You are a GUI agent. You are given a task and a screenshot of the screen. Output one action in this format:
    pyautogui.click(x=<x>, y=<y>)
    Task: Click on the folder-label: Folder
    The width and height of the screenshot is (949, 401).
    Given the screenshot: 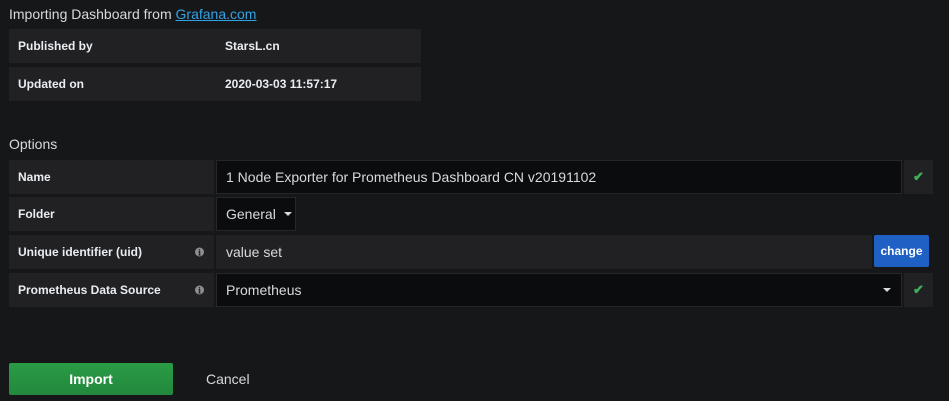 What is the action you would take?
    pyautogui.click(x=111, y=214)
    